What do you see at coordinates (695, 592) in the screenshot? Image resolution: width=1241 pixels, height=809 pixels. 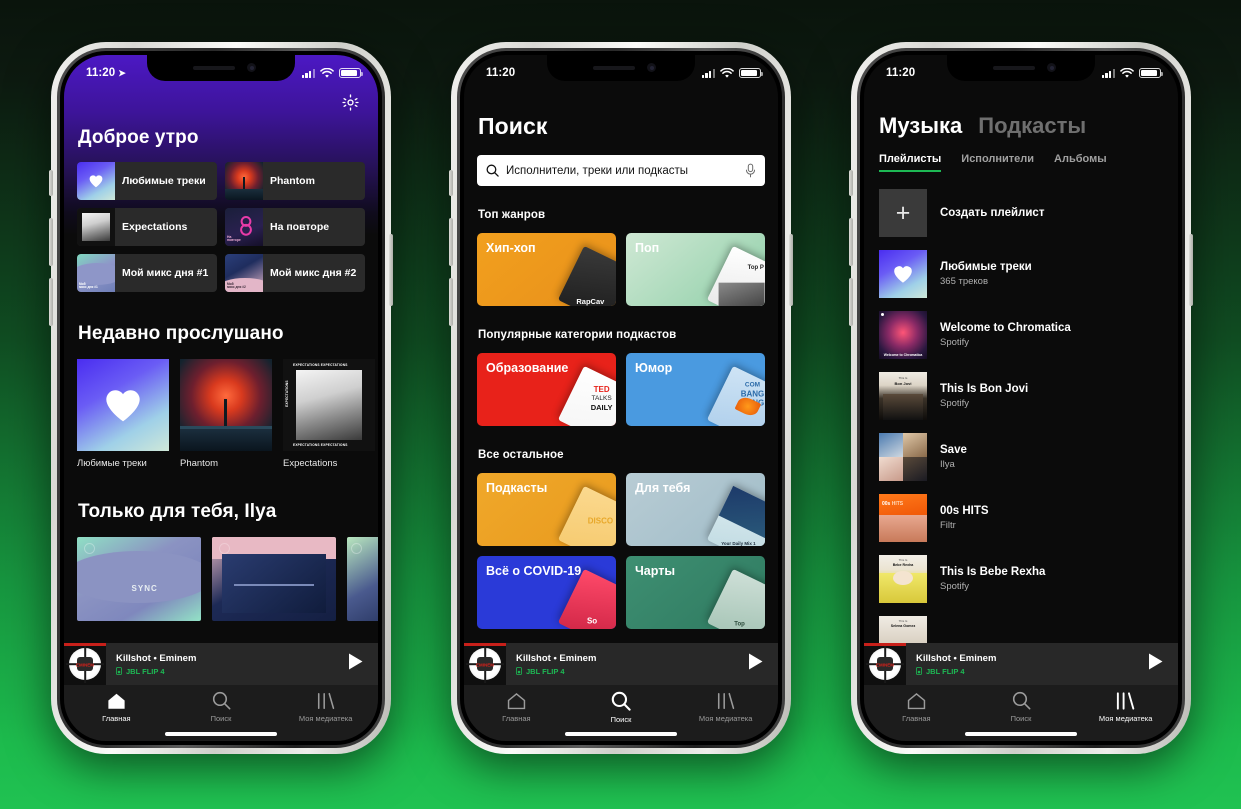 I see `category-tile: Чарты Top` at bounding box center [695, 592].